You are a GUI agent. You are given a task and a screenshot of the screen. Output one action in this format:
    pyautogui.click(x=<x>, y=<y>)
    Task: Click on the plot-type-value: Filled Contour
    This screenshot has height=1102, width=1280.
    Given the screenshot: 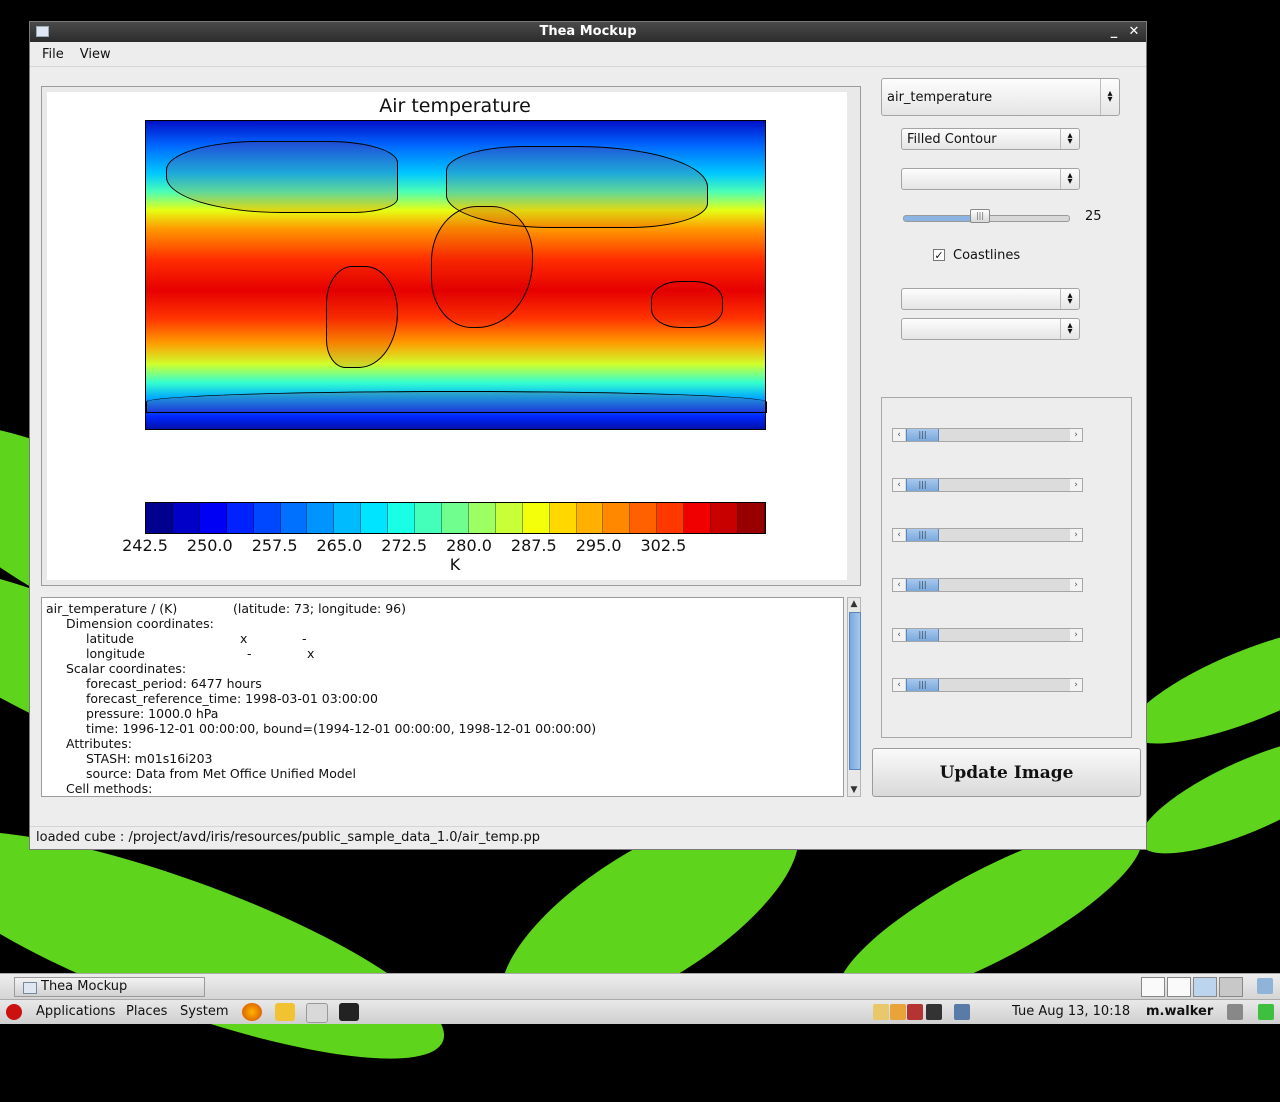 What is the action you would take?
    pyautogui.click(x=952, y=139)
    